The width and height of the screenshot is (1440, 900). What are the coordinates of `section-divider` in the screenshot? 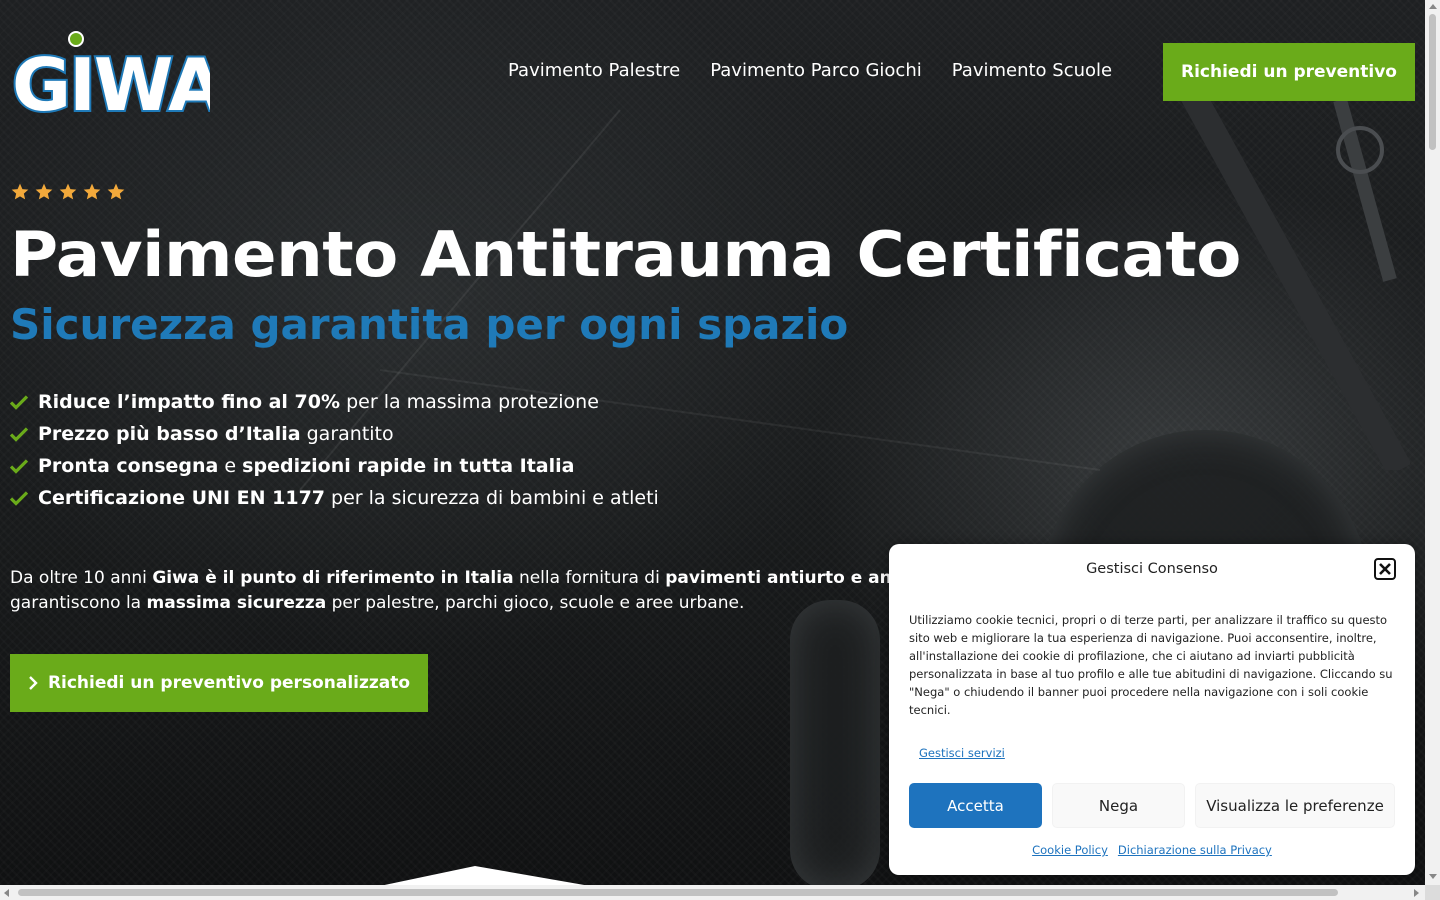 It's located at (485, 876).